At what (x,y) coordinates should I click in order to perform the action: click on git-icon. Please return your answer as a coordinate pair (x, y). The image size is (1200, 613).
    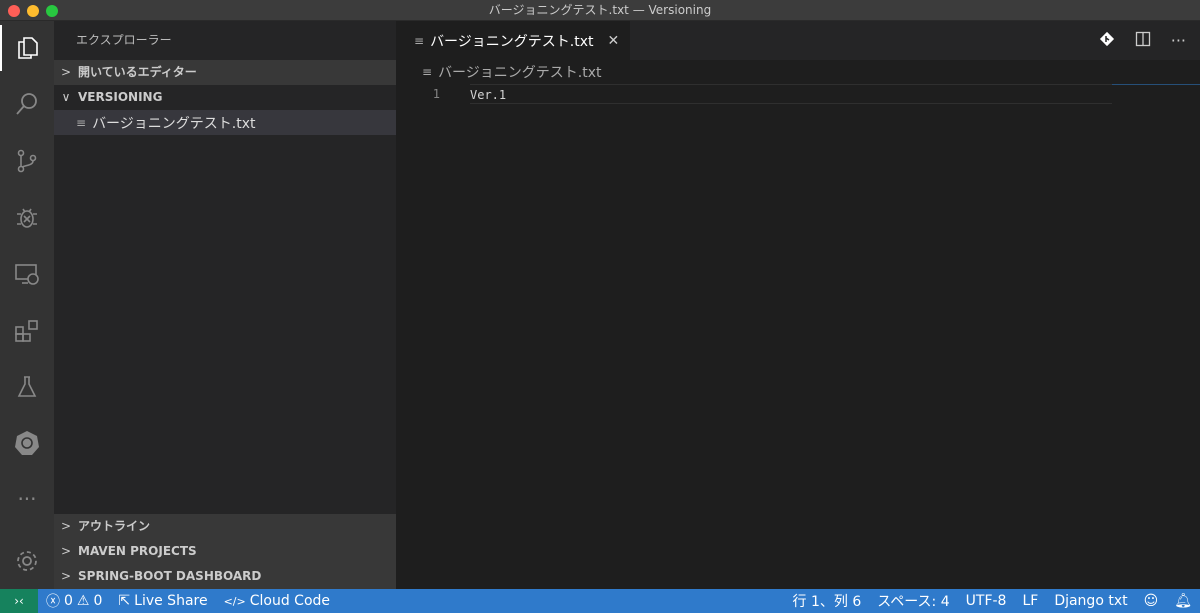
    Looking at the image, I should click on (1107, 41).